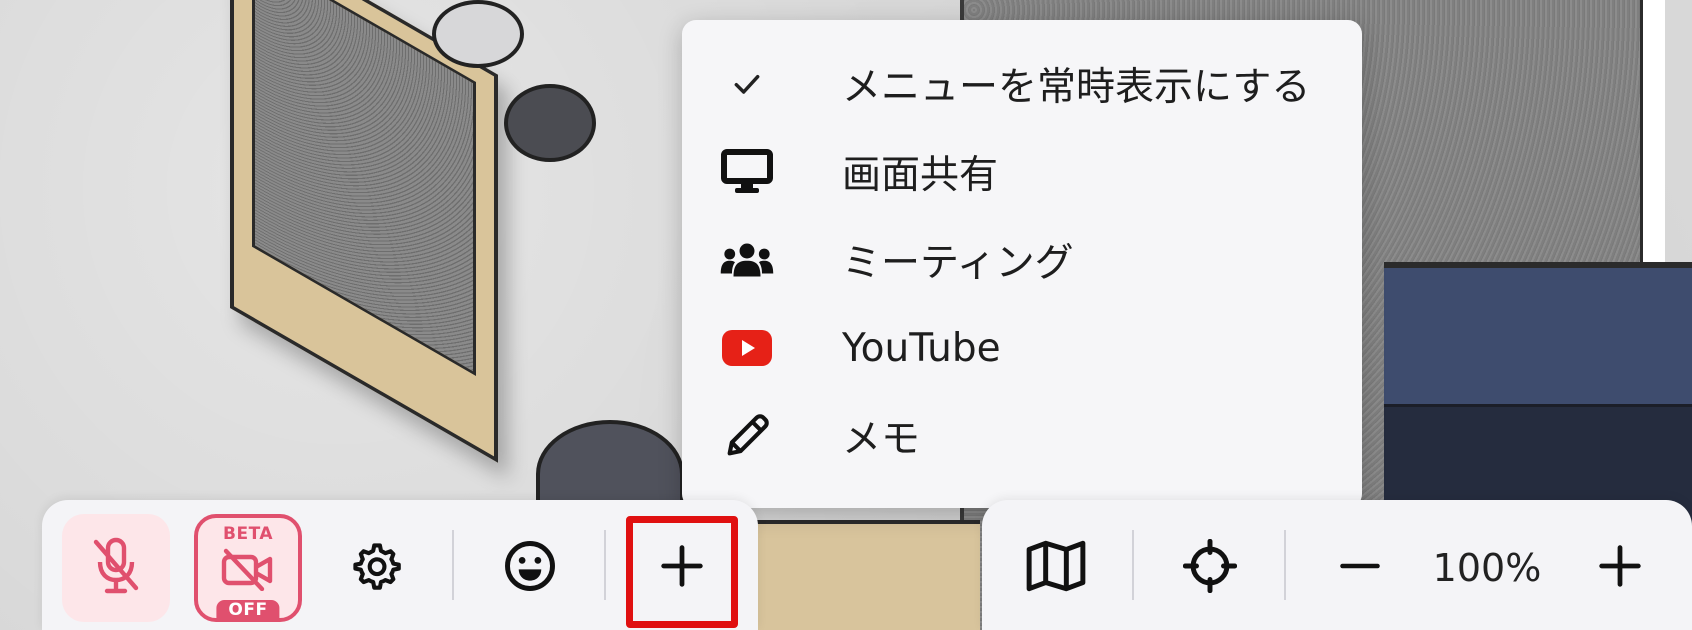  What do you see at coordinates (1538, 336) in the screenshot?
I see `blue-furniture` at bounding box center [1538, 336].